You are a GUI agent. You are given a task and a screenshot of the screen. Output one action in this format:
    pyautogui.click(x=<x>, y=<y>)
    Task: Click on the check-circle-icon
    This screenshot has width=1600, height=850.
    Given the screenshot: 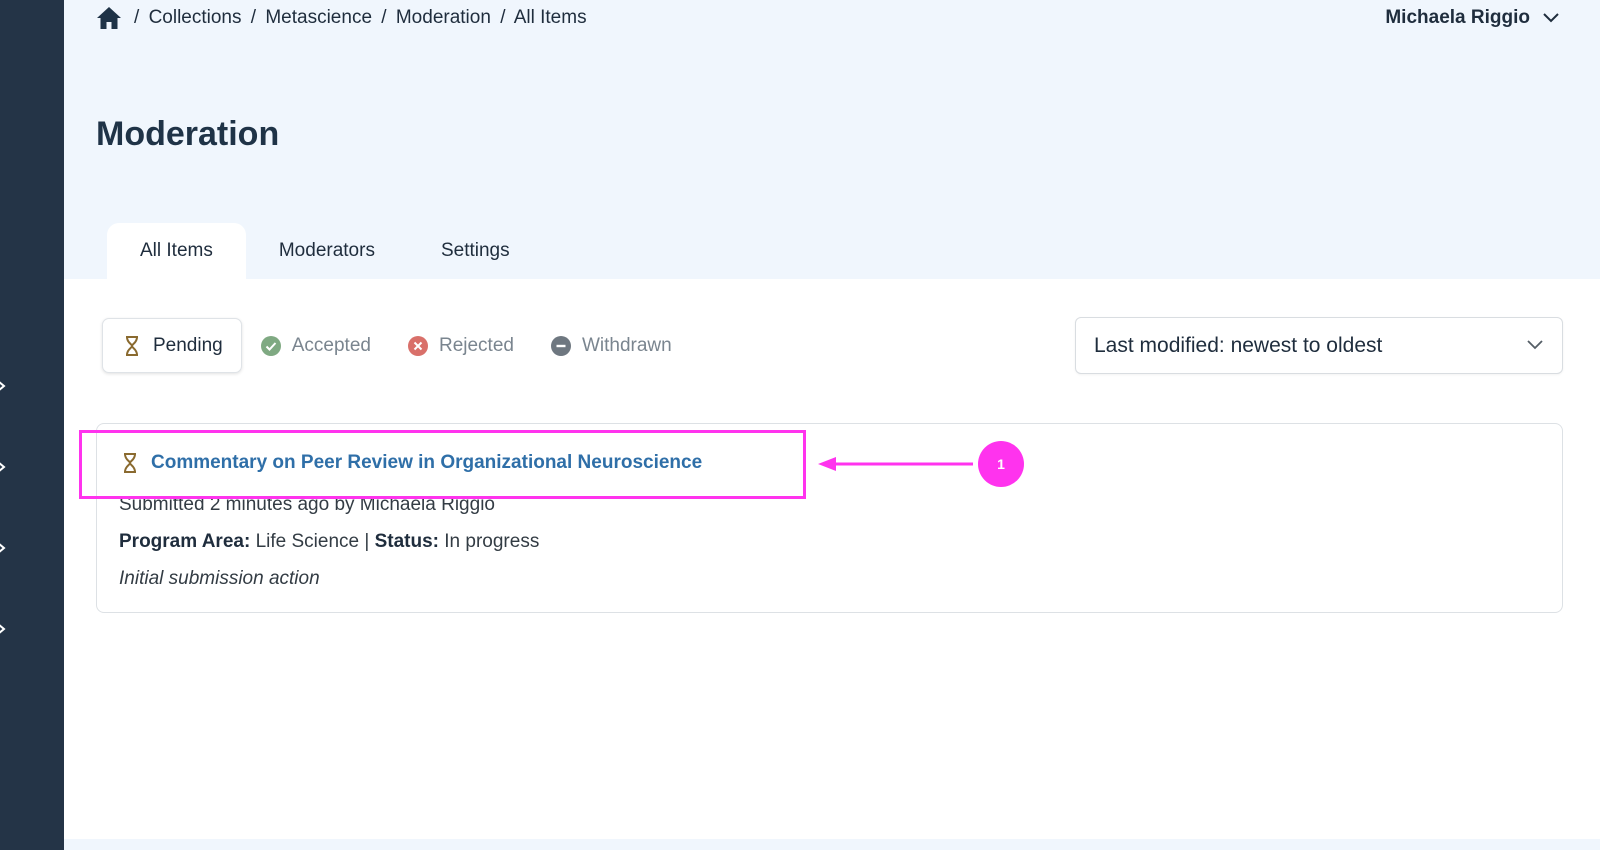 What is the action you would take?
    pyautogui.click(x=271, y=346)
    